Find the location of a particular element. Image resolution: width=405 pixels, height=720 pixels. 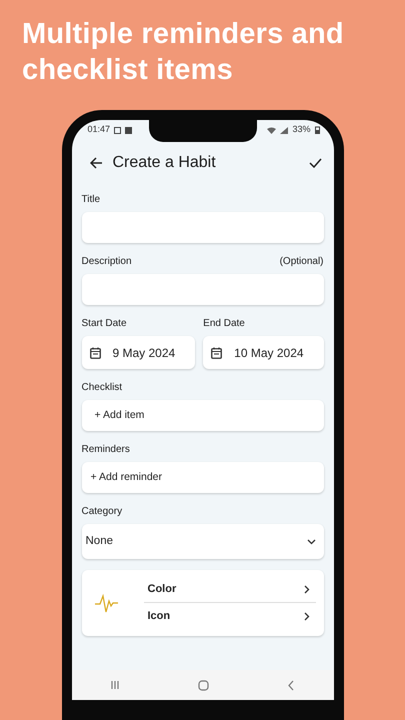

field-label: Reminders is located at coordinates (106, 450).